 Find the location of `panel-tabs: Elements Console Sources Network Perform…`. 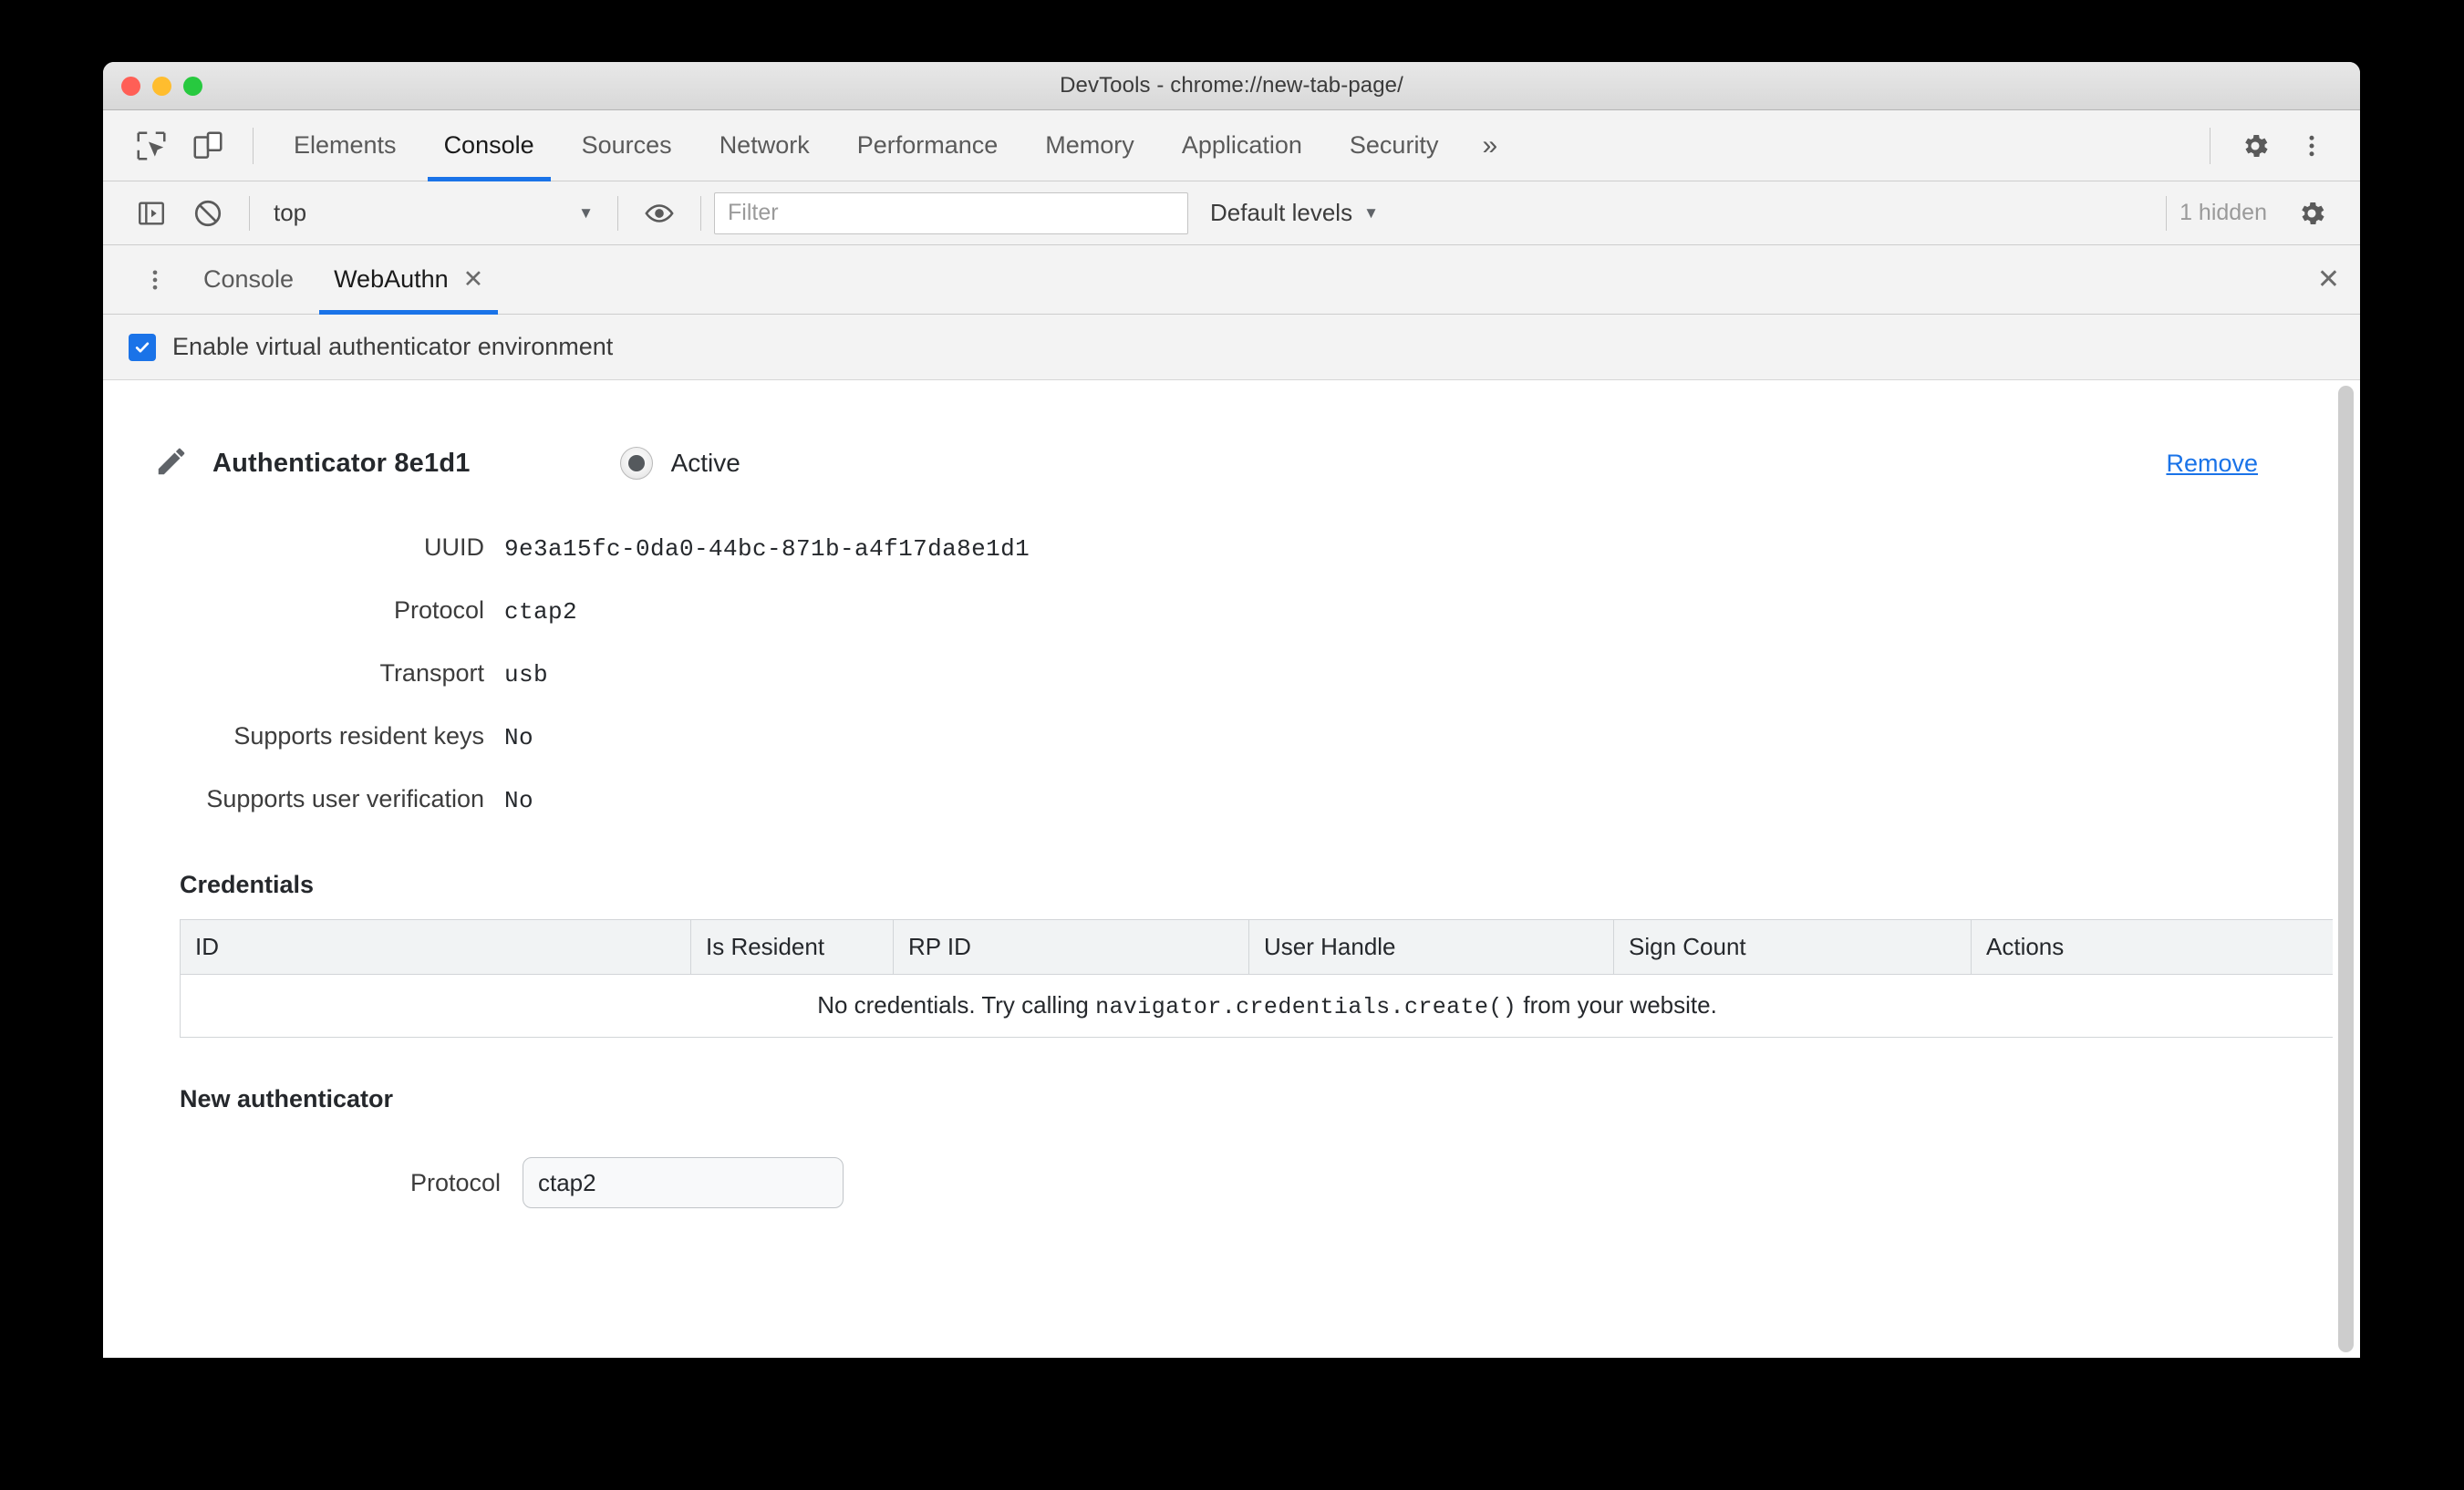

panel-tabs: Elements Console Sources Network Perform… is located at coordinates (1232, 145).